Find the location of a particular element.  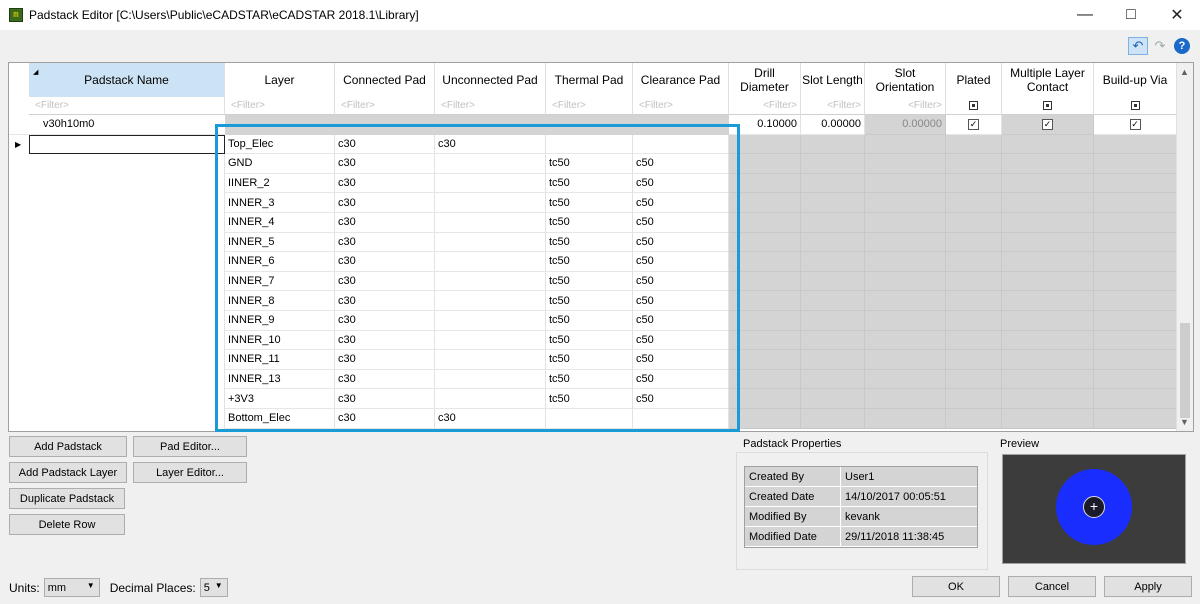

column-header-name: Padstack Name is located at coordinates (127, 80).